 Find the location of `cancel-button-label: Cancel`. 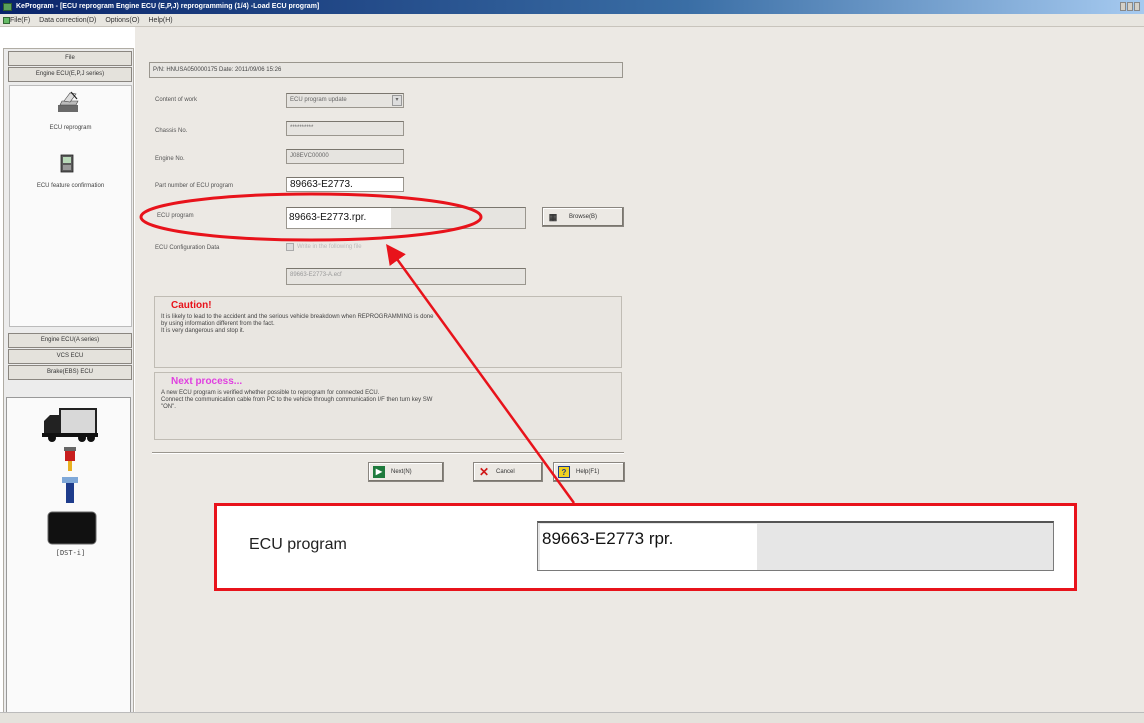

cancel-button-label: Cancel is located at coordinates (505, 472).